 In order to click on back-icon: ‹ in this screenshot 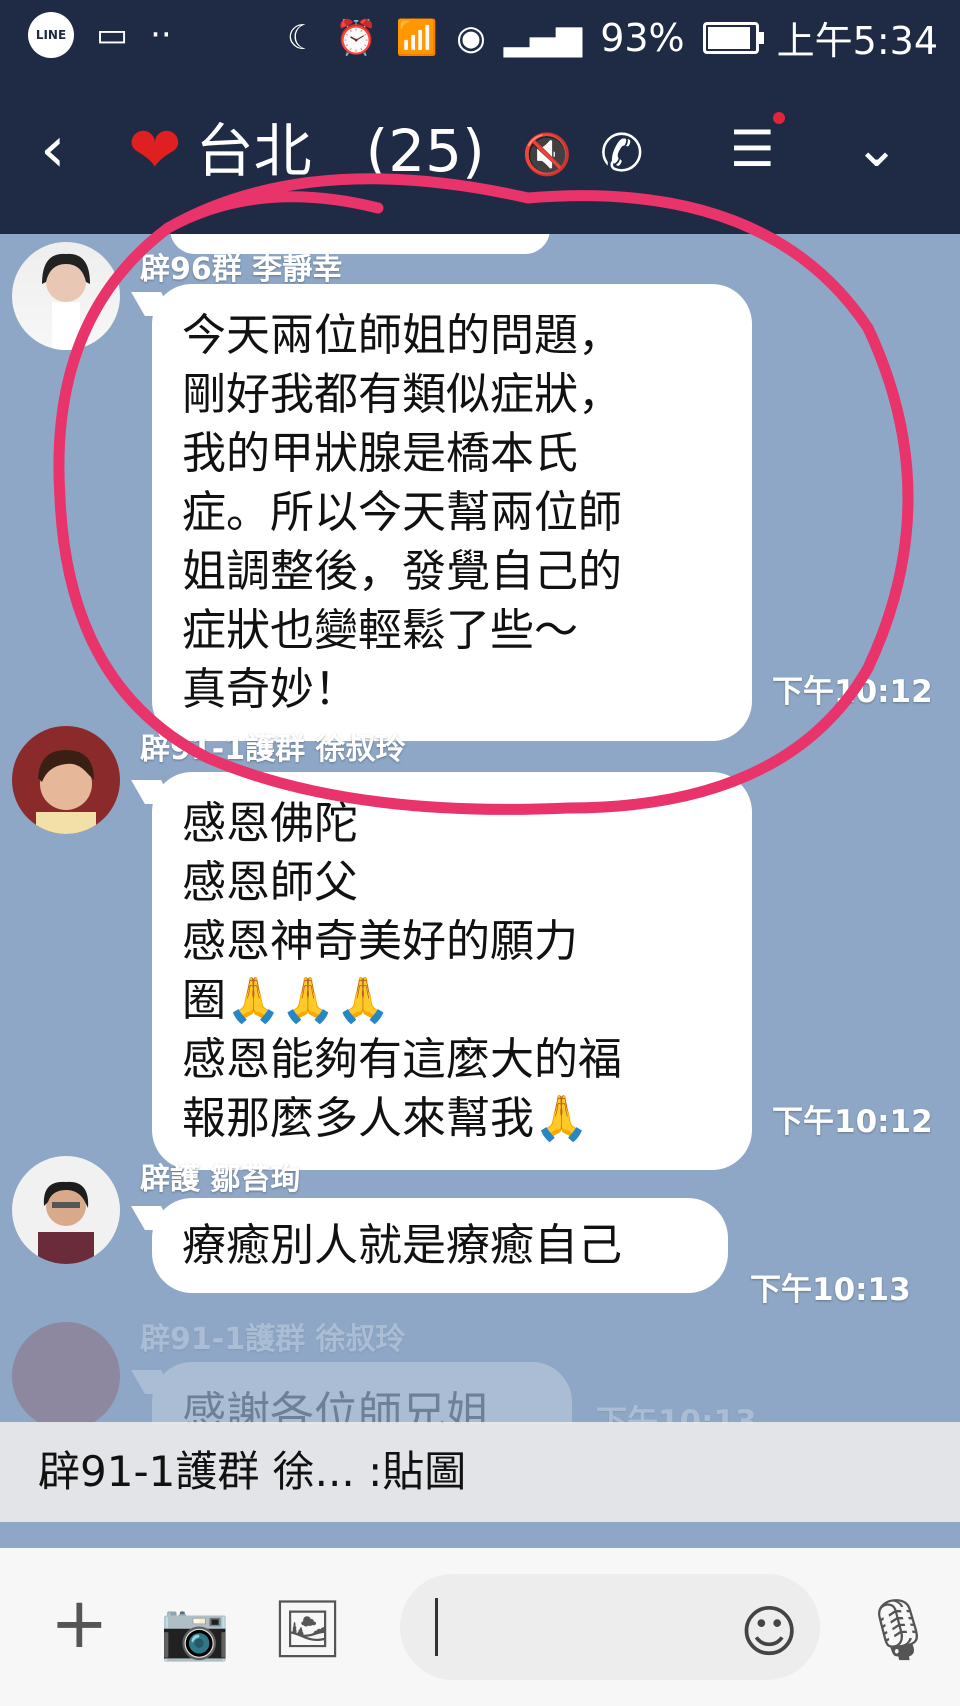, I will do `click(53, 150)`.